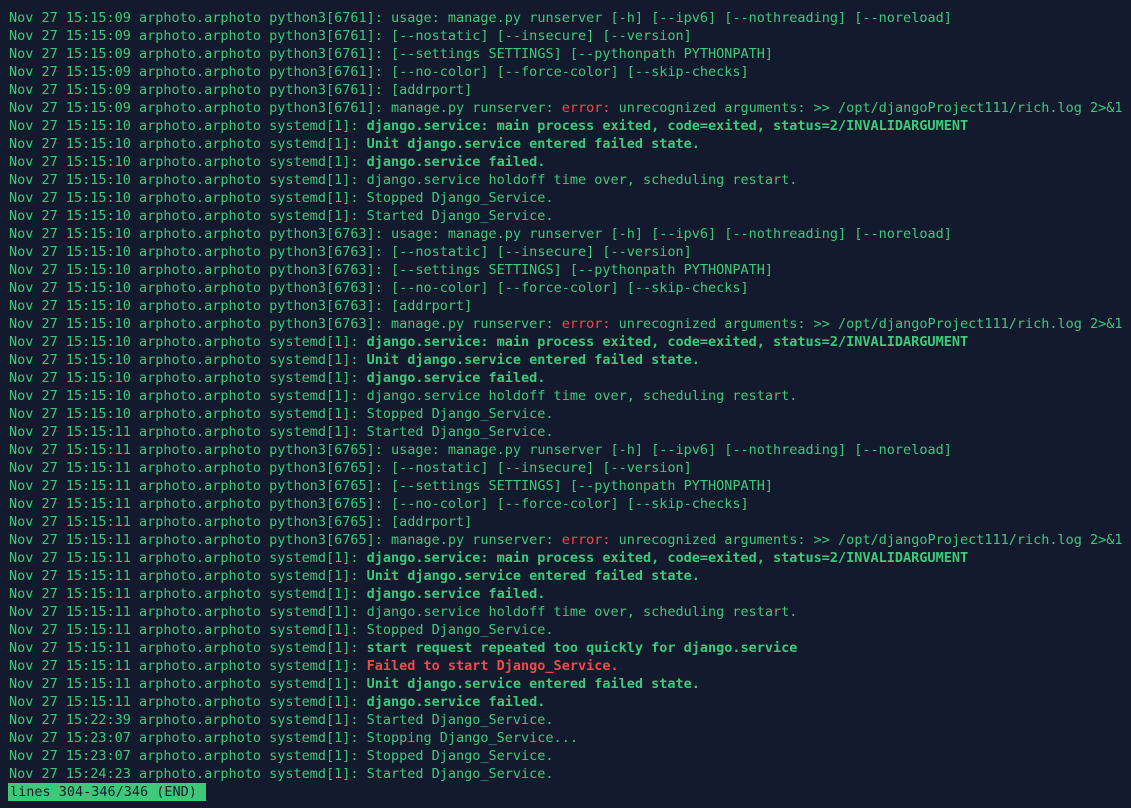 This screenshot has width=1131, height=808. I want to click on pager-status-bar: lines 304-346/346 (END), so click(107, 792).